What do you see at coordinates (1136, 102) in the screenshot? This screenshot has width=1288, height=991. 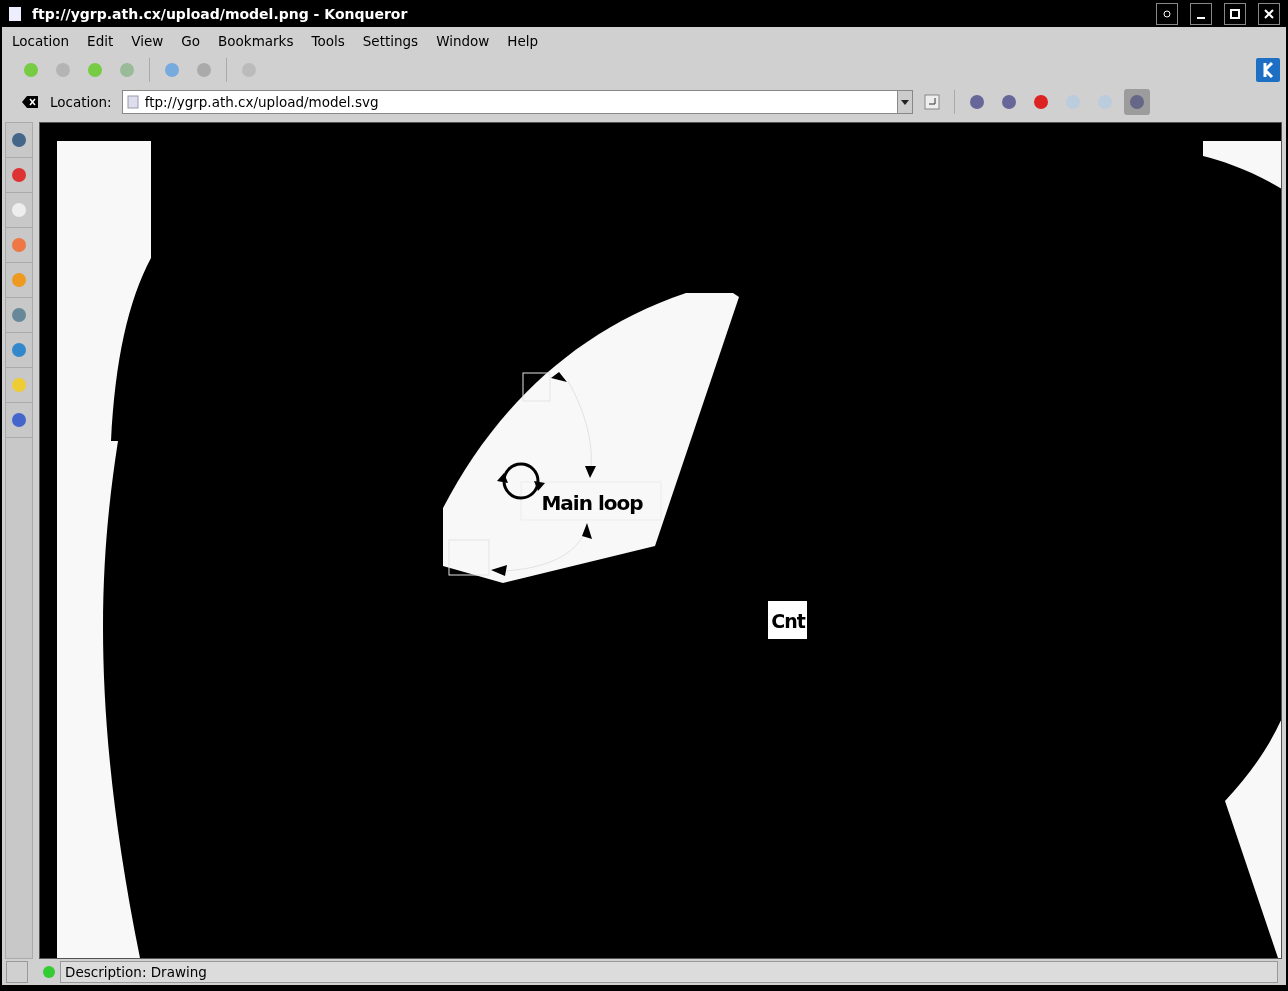 I see `toolbar-button` at bounding box center [1136, 102].